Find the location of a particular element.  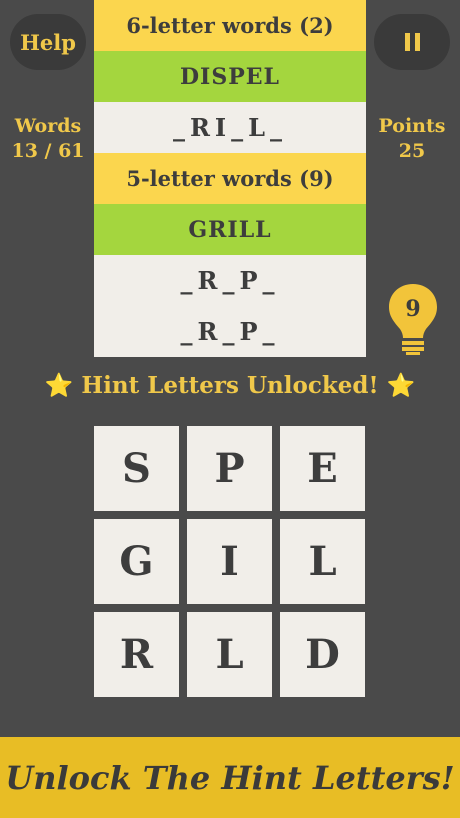

solved-word: GRILL is located at coordinates (230, 229).